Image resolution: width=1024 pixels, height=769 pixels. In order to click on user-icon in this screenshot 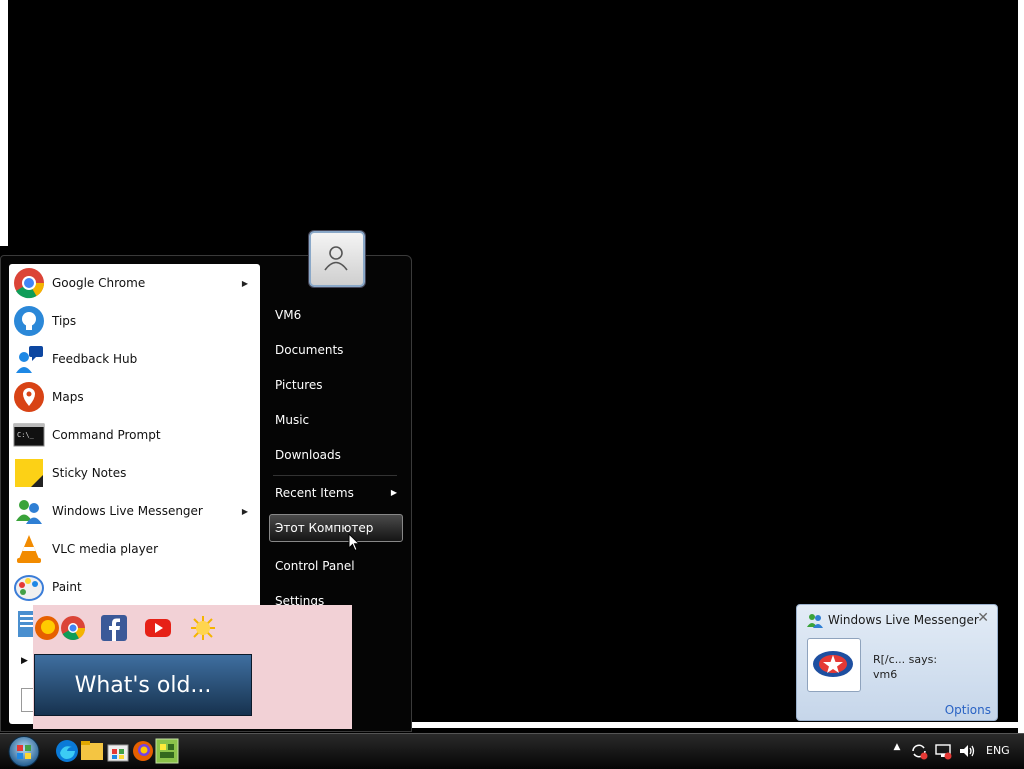, I will do `click(336, 258)`.